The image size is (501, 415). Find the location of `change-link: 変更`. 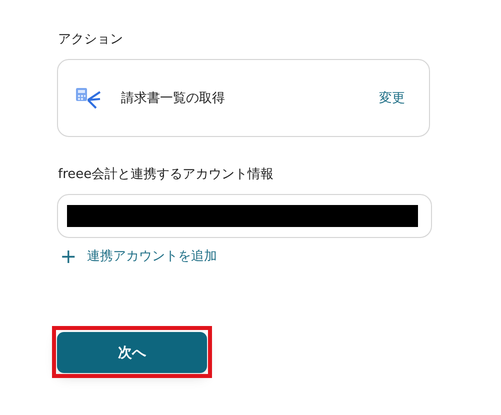

change-link: 変更 is located at coordinates (392, 98).